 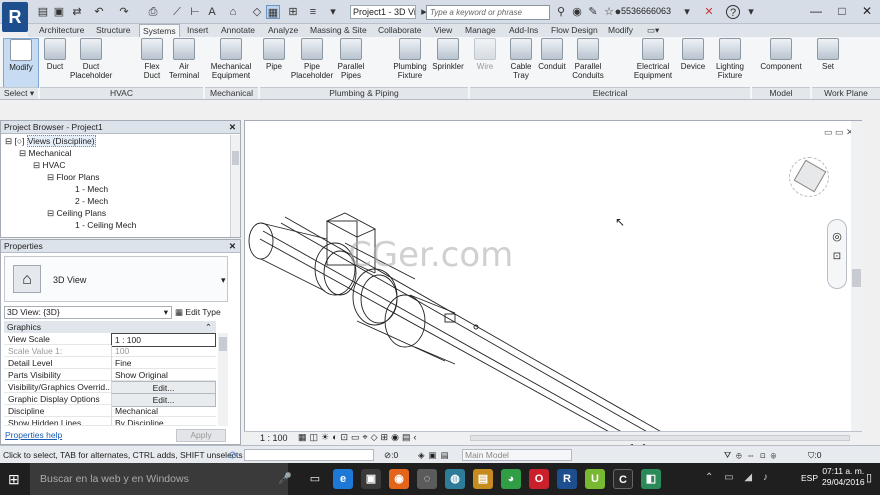 What do you see at coordinates (122, 213) in the screenshot?
I see `tree-item-ceiling-plans: ⊟ Ceiling Plans` at bounding box center [122, 213].